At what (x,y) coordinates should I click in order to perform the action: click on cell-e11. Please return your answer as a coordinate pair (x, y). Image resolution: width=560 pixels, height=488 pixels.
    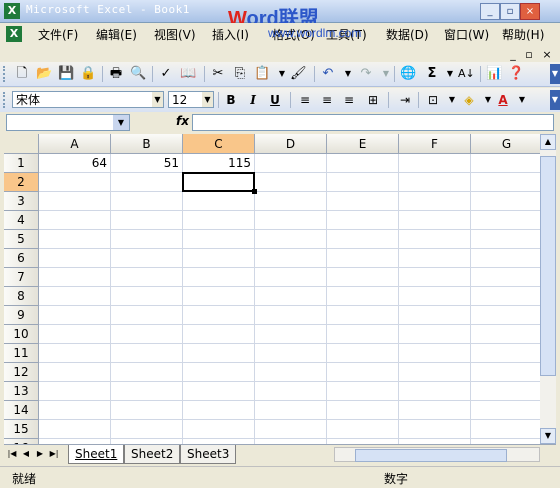
    Looking at the image, I should click on (363, 353).